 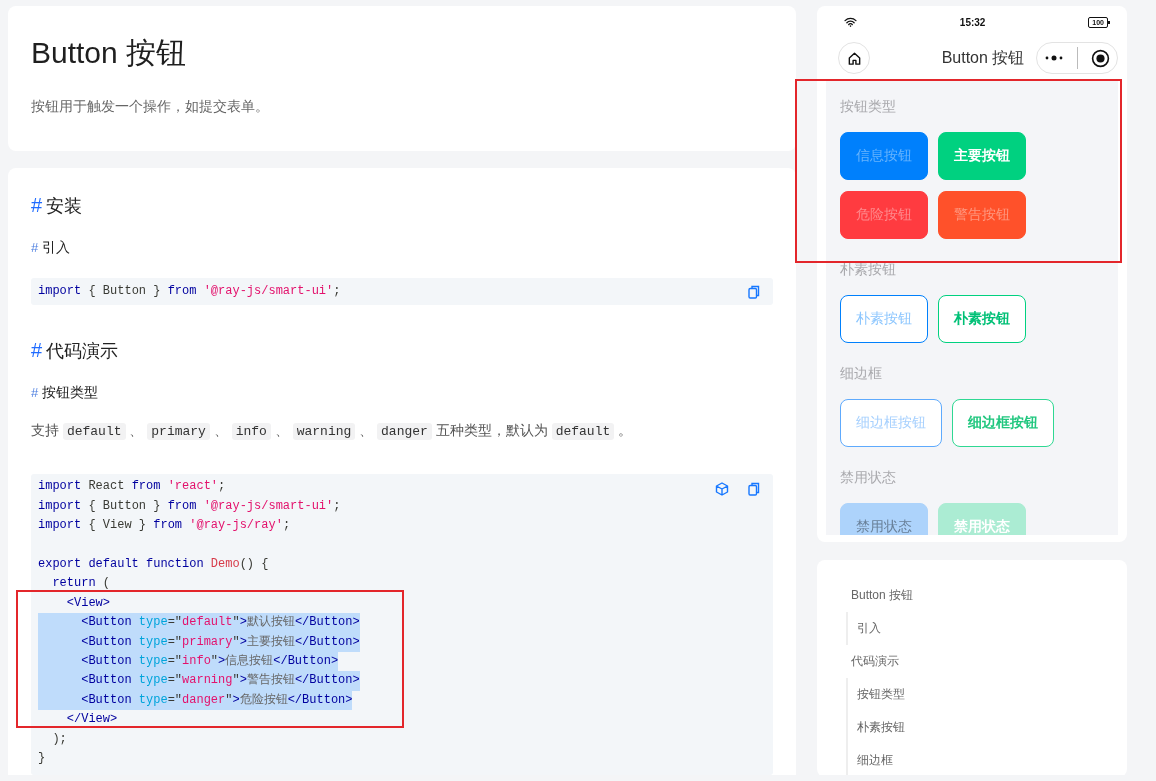 What do you see at coordinates (983, 57) in the screenshot?
I see `nav-title: Button 按钮` at bounding box center [983, 57].